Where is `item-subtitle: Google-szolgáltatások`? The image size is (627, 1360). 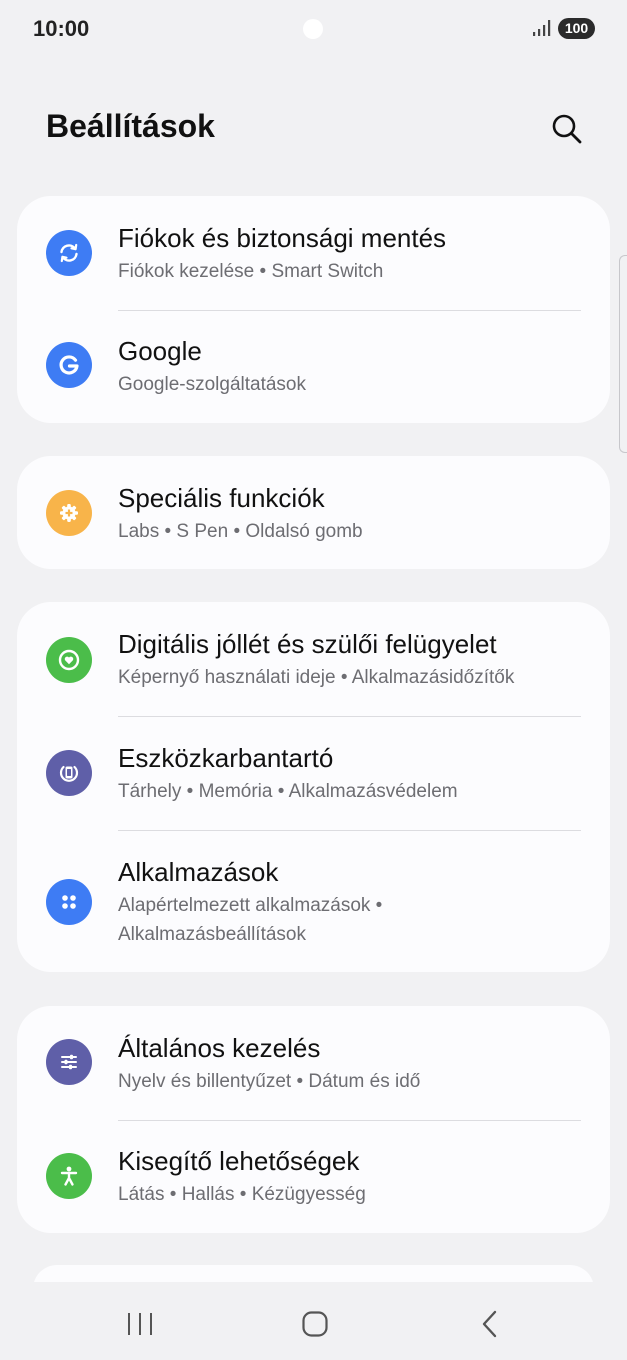
item-subtitle: Google-szolgáltatások is located at coordinates (212, 384).